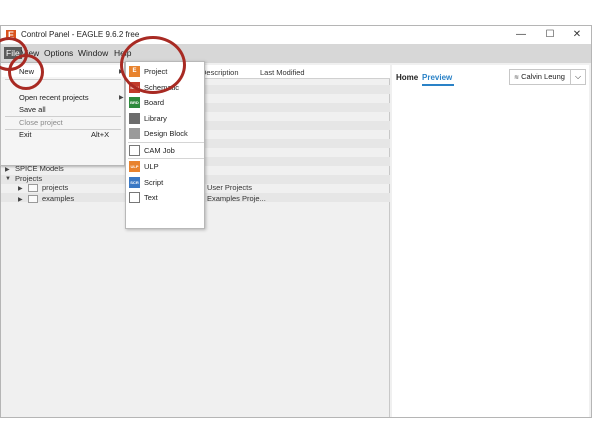  I want to click on projects-description: User Projects, so click(230, 187).